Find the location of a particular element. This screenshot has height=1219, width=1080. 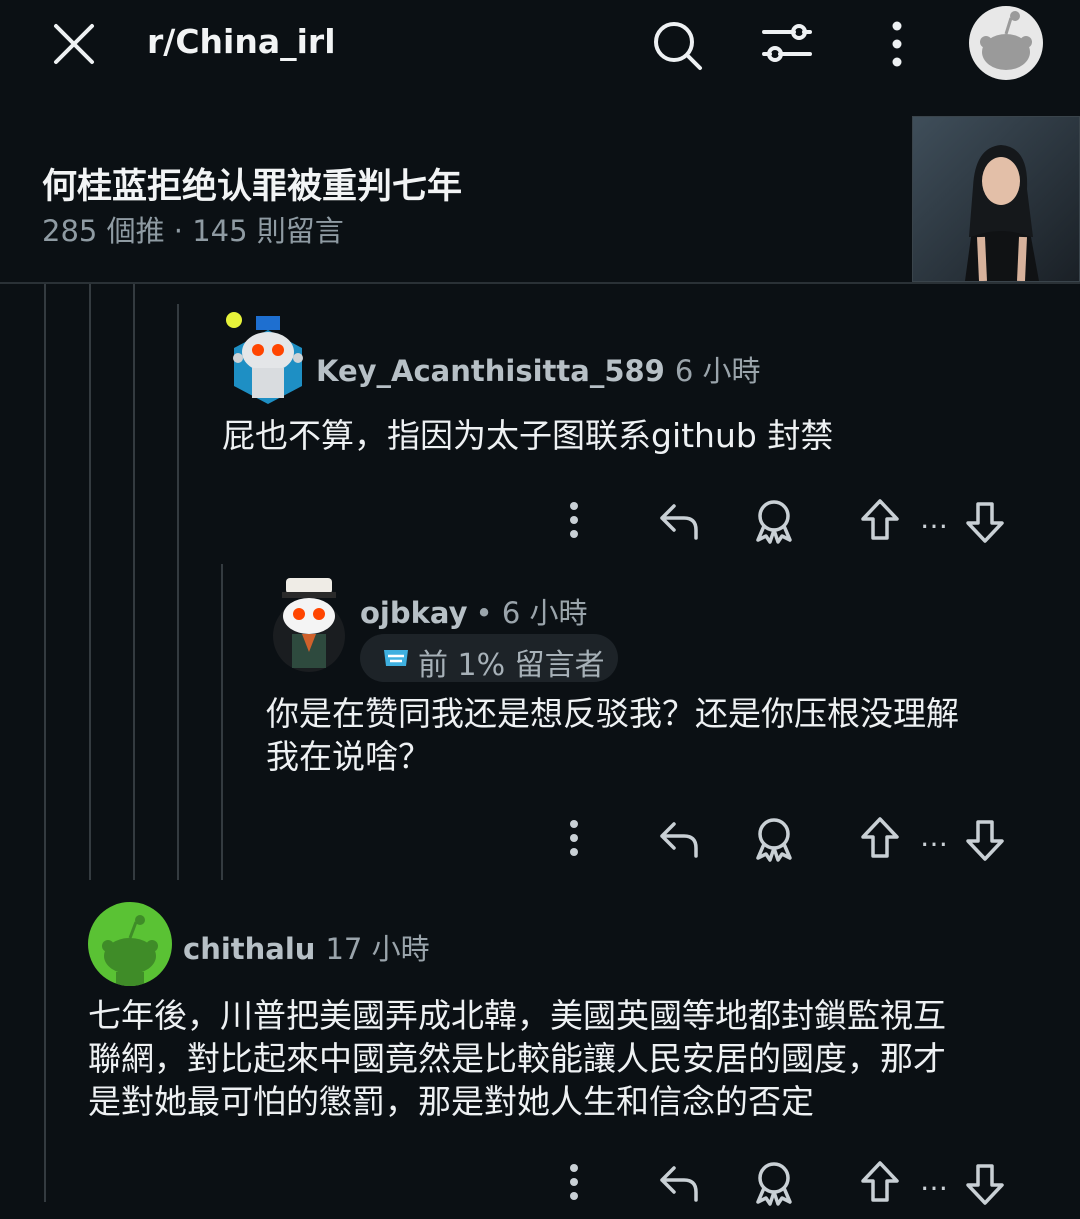

top-bar: r/China_irl is located at coordinates (540, 50).